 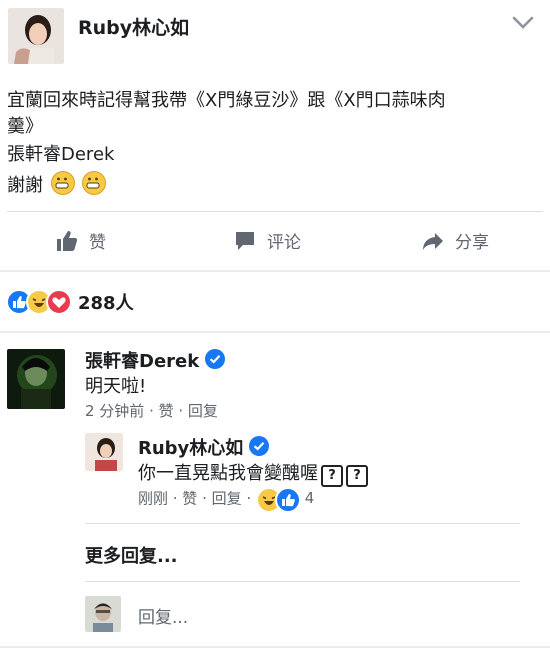 I want to click on like-button: 赞, so click(x=80, y=240).